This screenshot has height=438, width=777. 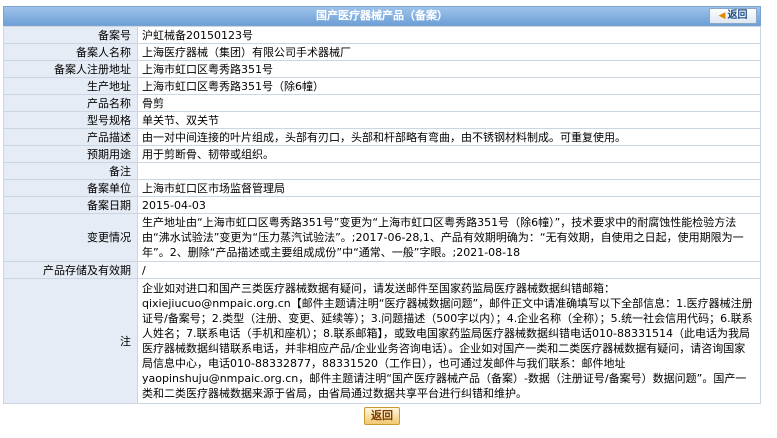 What do you see at coordinates (70, 137) in the screenshot?
I see `field-label: 产品描述` at bounding box center [70, 137].